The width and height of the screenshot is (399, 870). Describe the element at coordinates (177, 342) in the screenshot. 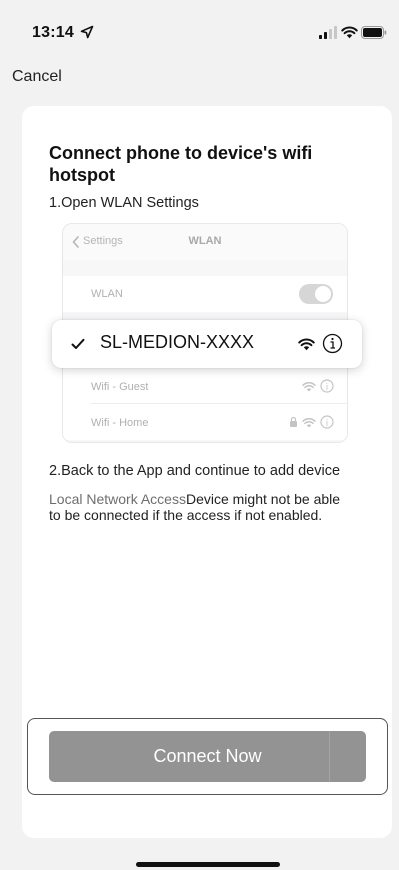

I see `hotspot-ssid: SL-MEDION-XXXX` at that location.